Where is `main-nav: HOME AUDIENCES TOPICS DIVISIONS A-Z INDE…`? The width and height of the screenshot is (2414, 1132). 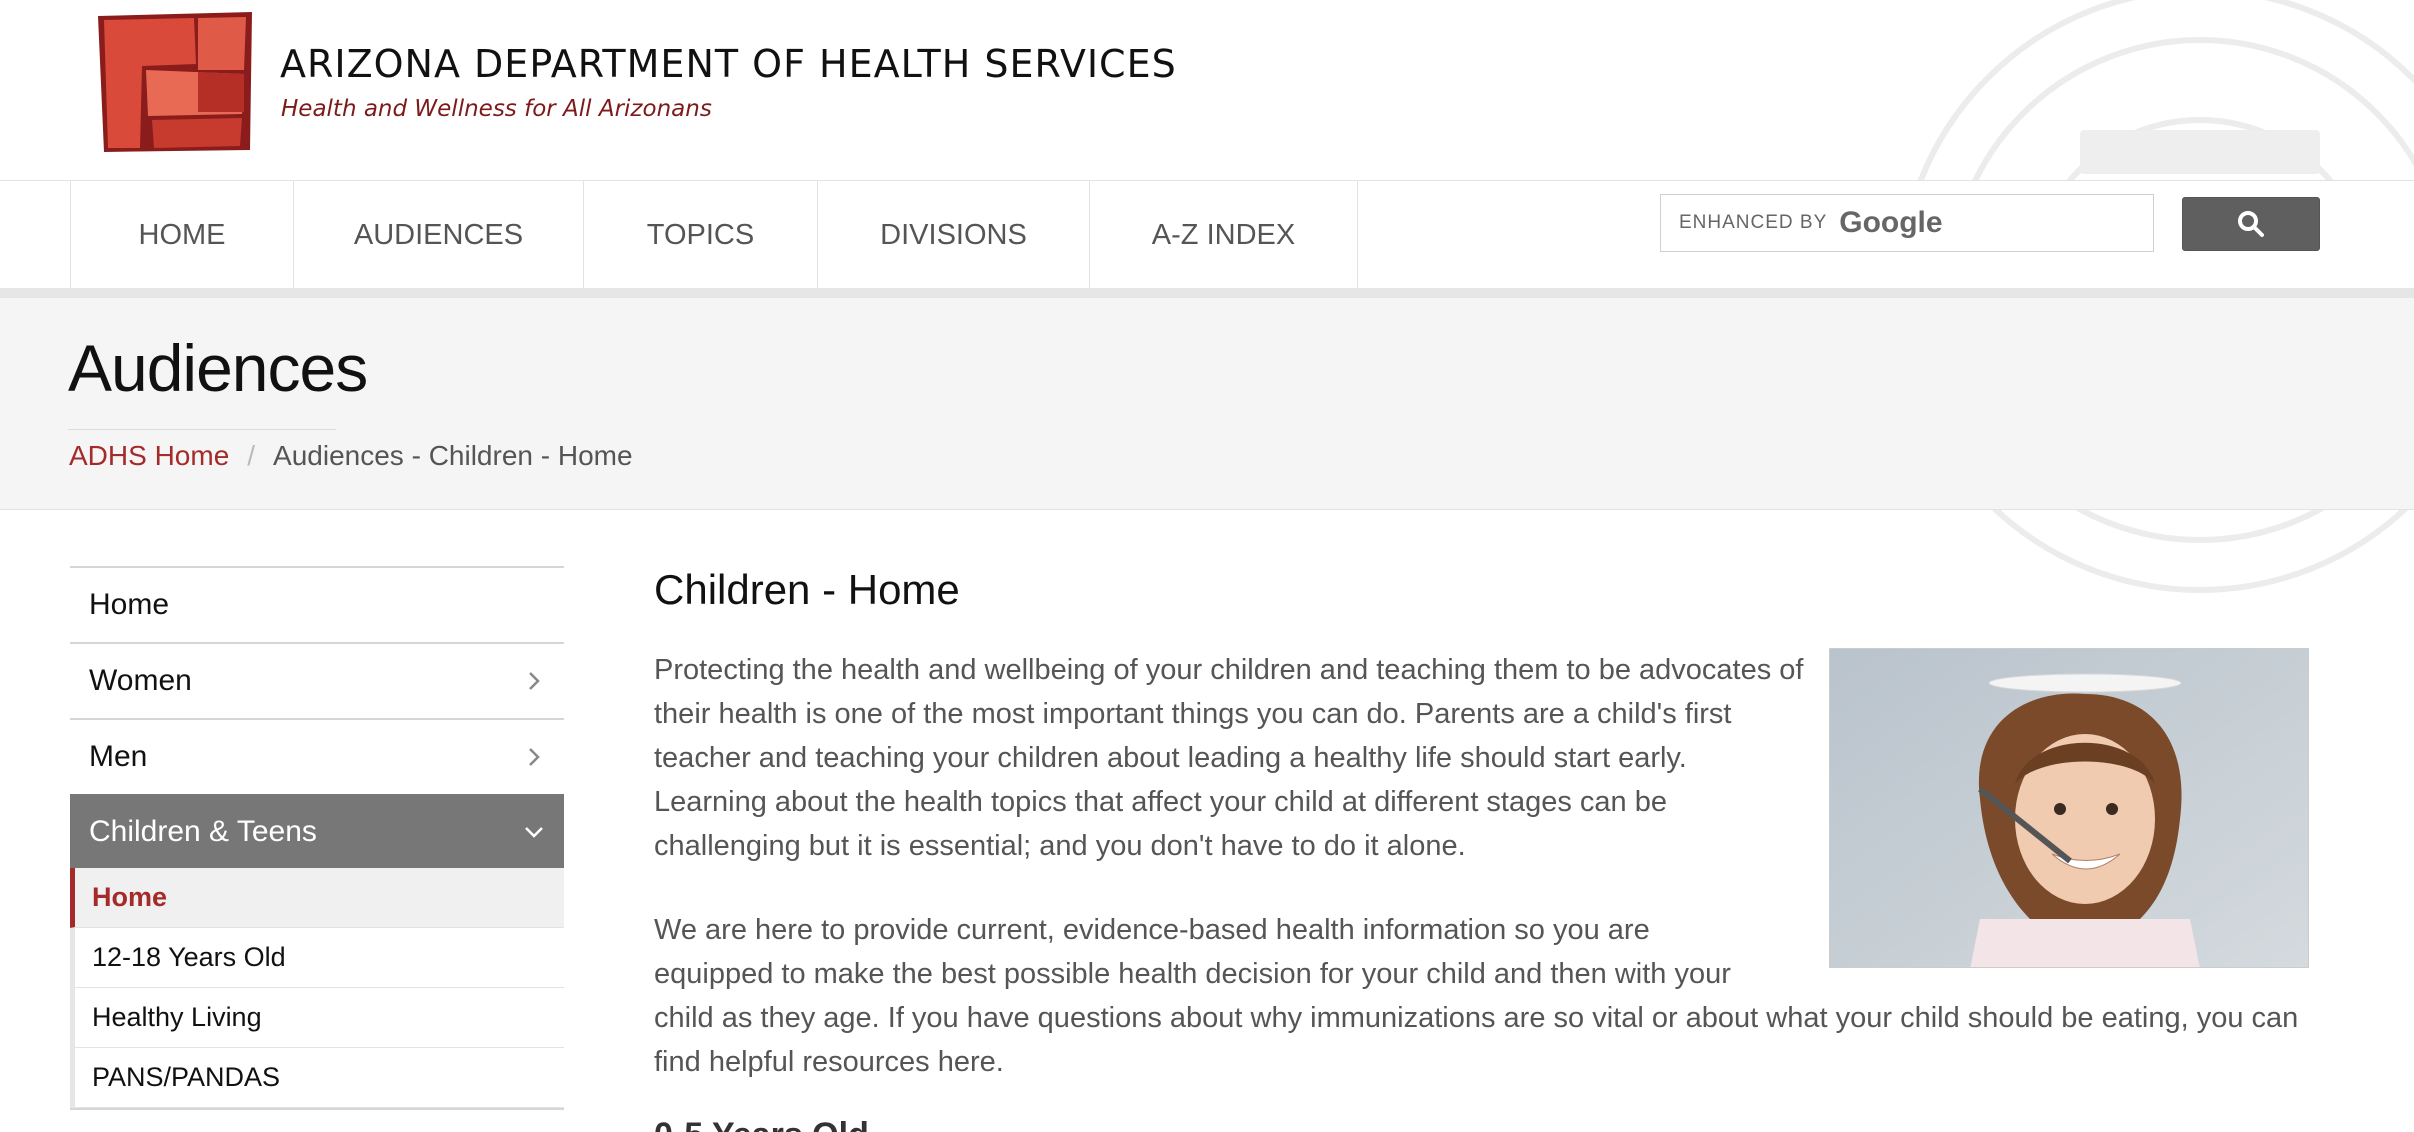 main-nav: HOME AUDIENCES TOPICS DIVISIONS A-Z INDE… is located at coordinates (1207, 239).